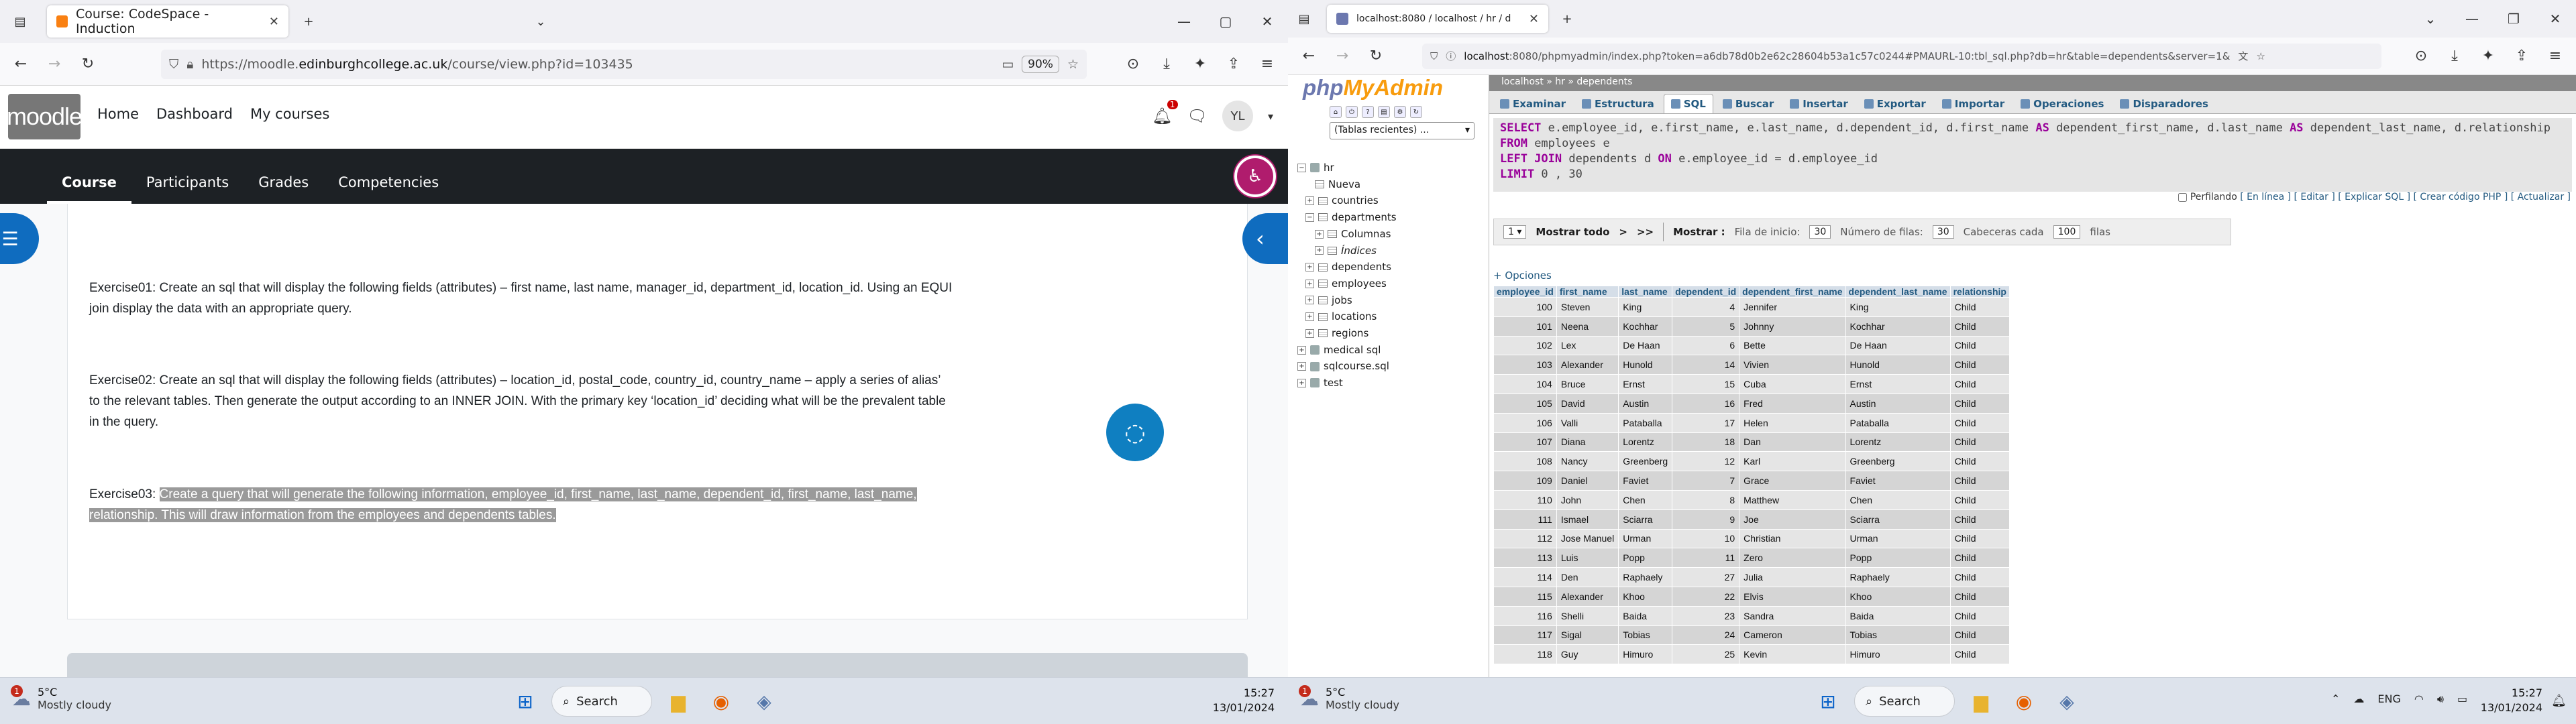 This screenshot has width=2576, height=724. I want to click on tree-table-jobs: + jobs, so click(1347, 300).